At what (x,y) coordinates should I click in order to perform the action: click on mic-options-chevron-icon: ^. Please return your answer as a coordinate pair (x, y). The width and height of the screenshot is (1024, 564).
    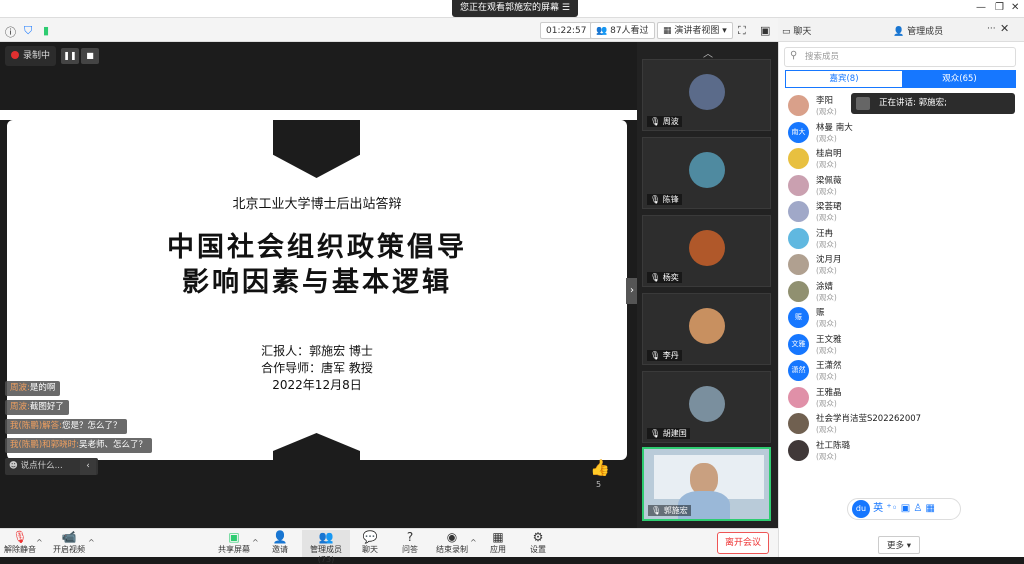
    Looking at the image, I should click on (39, 542).